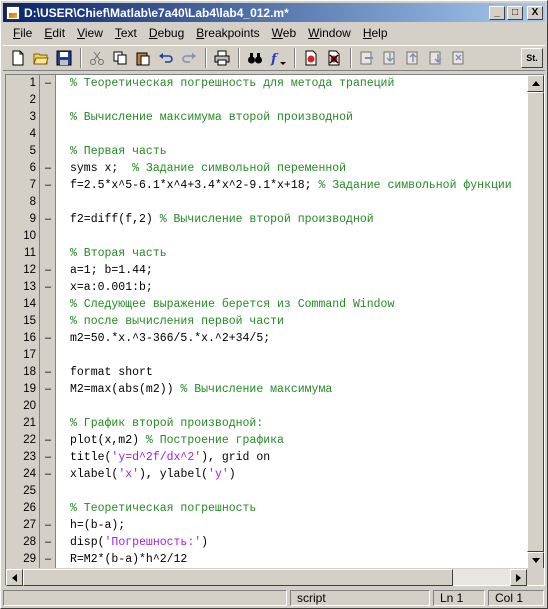 This screenshot has height=609, width=548. I want to click on menu-file: File, so click(22, 33).